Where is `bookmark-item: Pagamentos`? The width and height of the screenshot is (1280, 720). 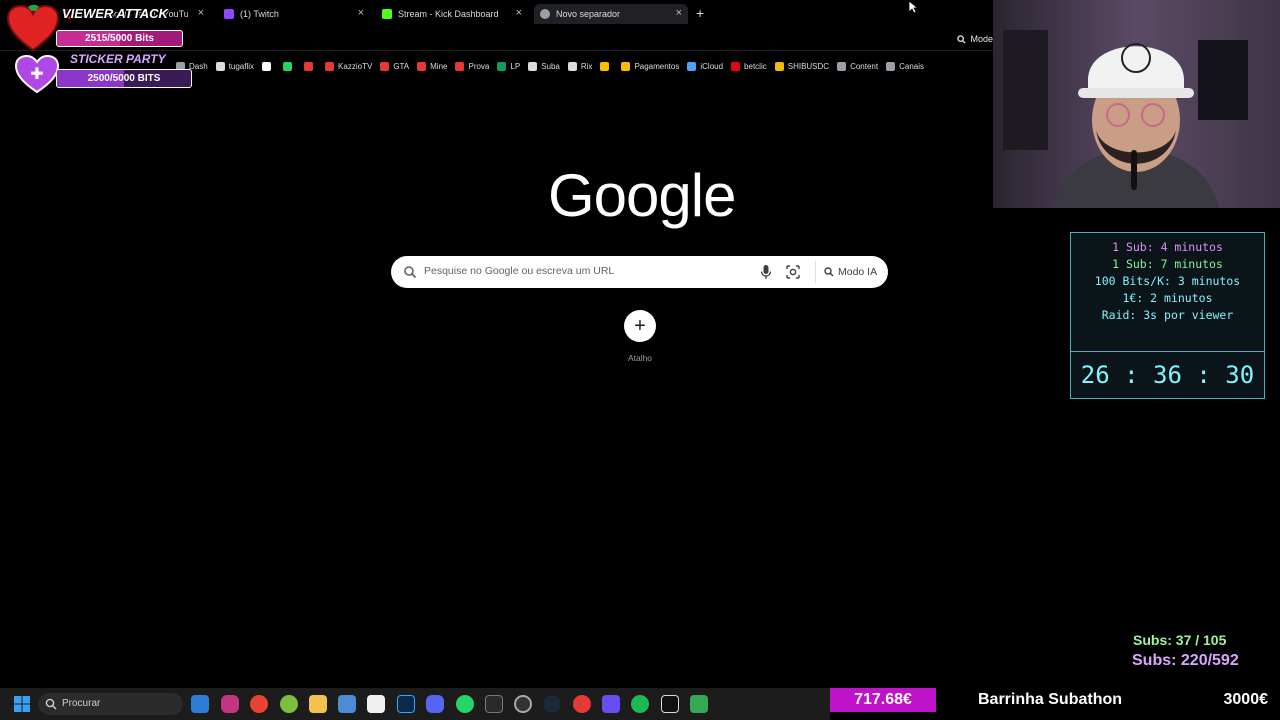
bookmark-item: Pagamentos is located at coordinates (650, 66).